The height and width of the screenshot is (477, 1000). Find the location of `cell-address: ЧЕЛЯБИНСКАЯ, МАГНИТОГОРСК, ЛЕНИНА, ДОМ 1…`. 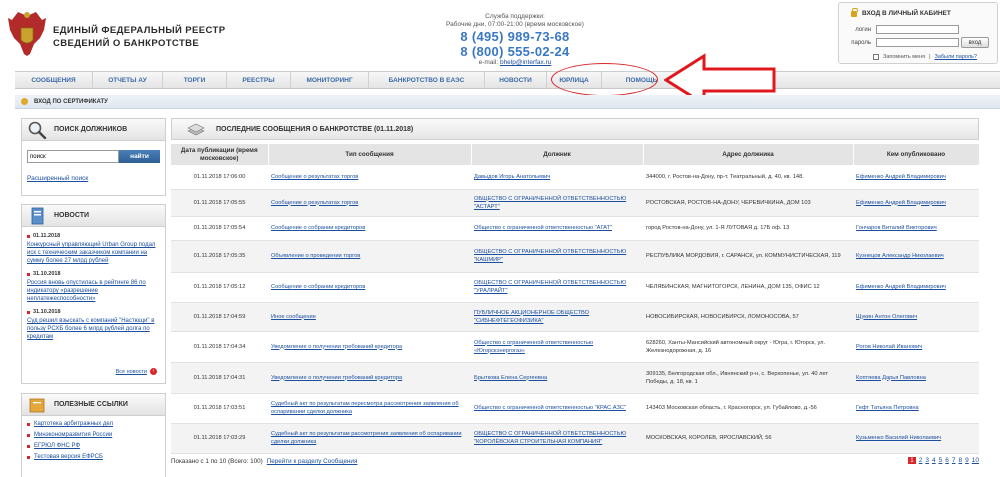

cell-address: ЧЕЛЯБИНСКАЯ, МАГНИТОГОРСК, ЛЕНИНА, ДОМ 1… is located at coordinates (748, 287).